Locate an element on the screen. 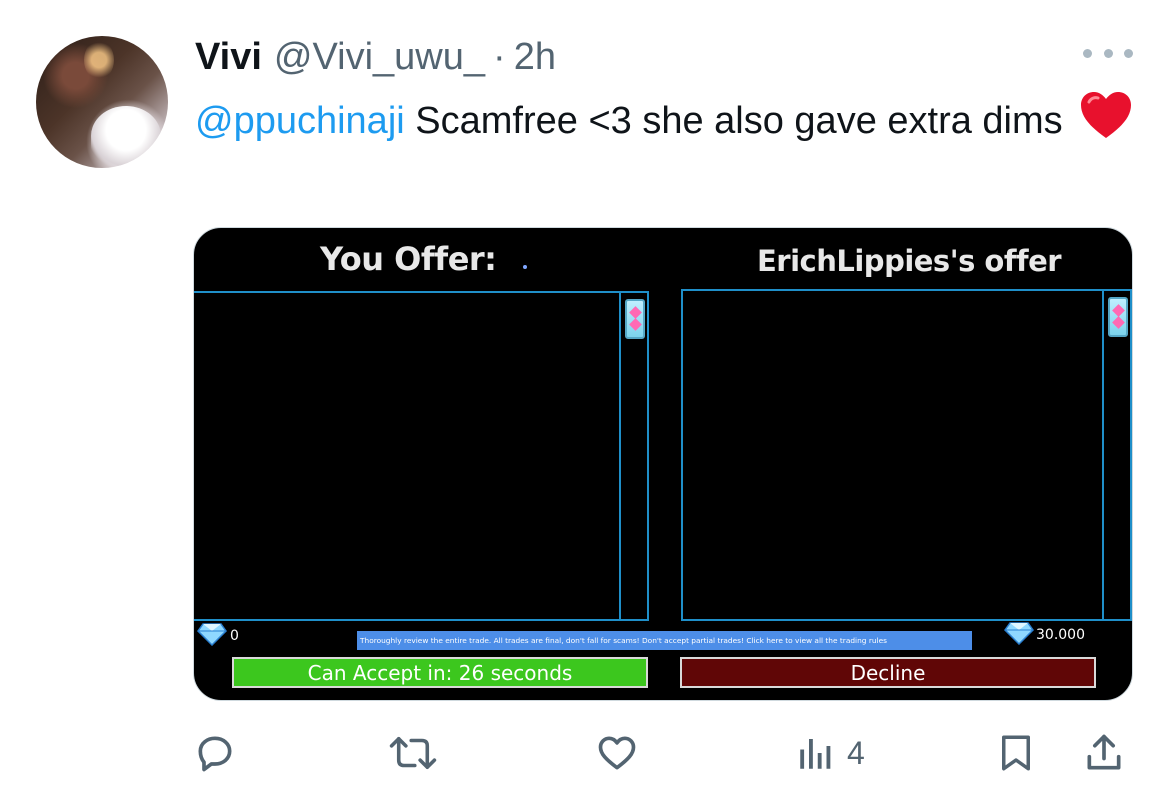 This screenshot has width=1170, height=799. avatar-light is located at coordinates (99, 60).